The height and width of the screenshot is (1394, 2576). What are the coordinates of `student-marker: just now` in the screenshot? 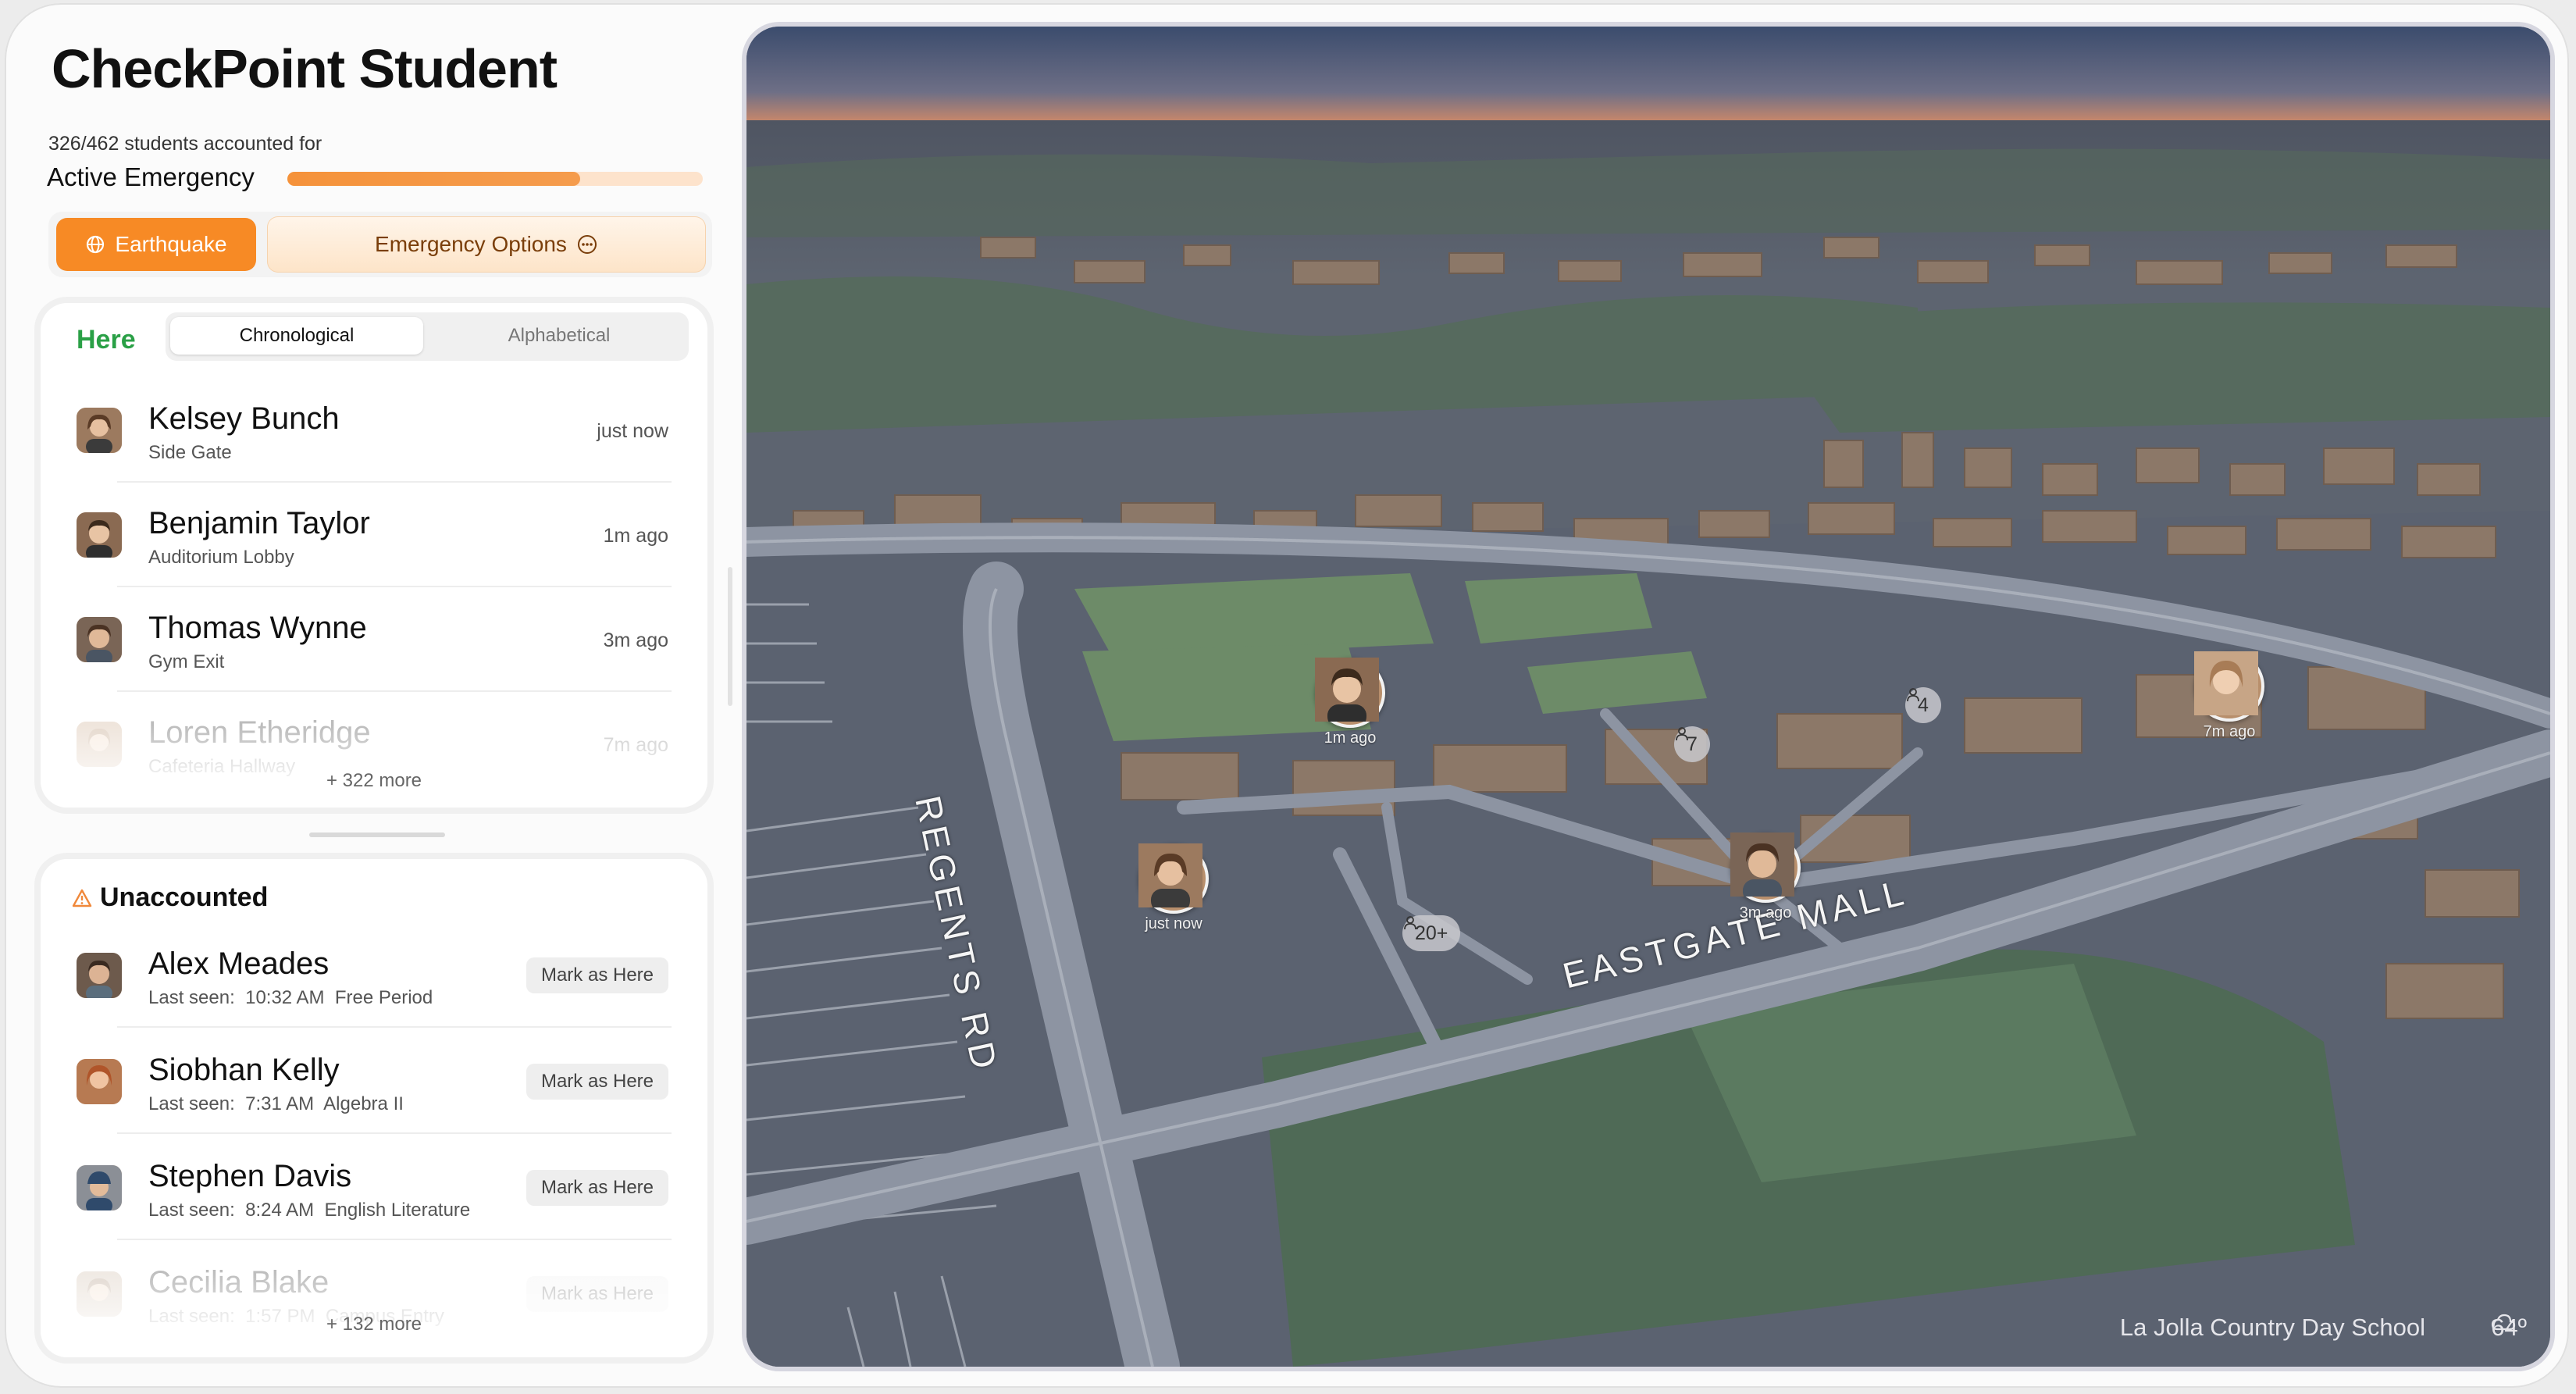 It's located at (1173, 888).